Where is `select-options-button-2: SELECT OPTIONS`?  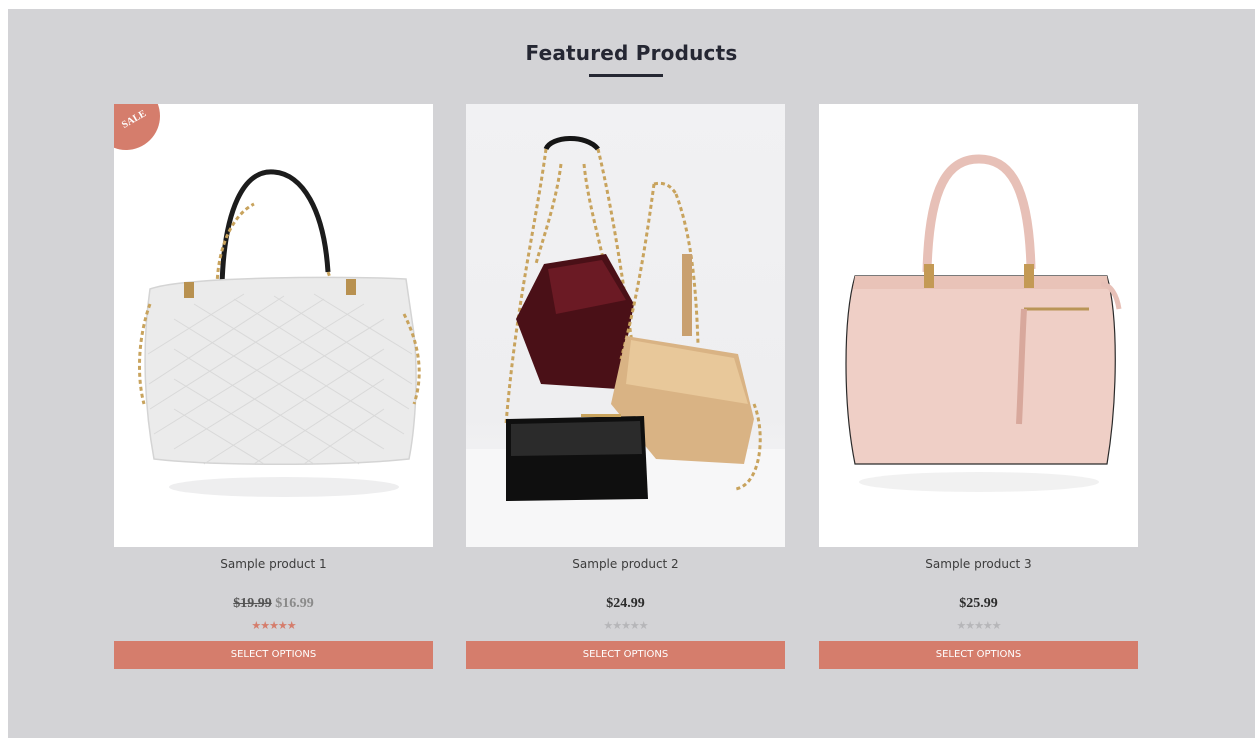
select-options-button-2: SELECT OPTIONS is located at coordinates (625, 655).